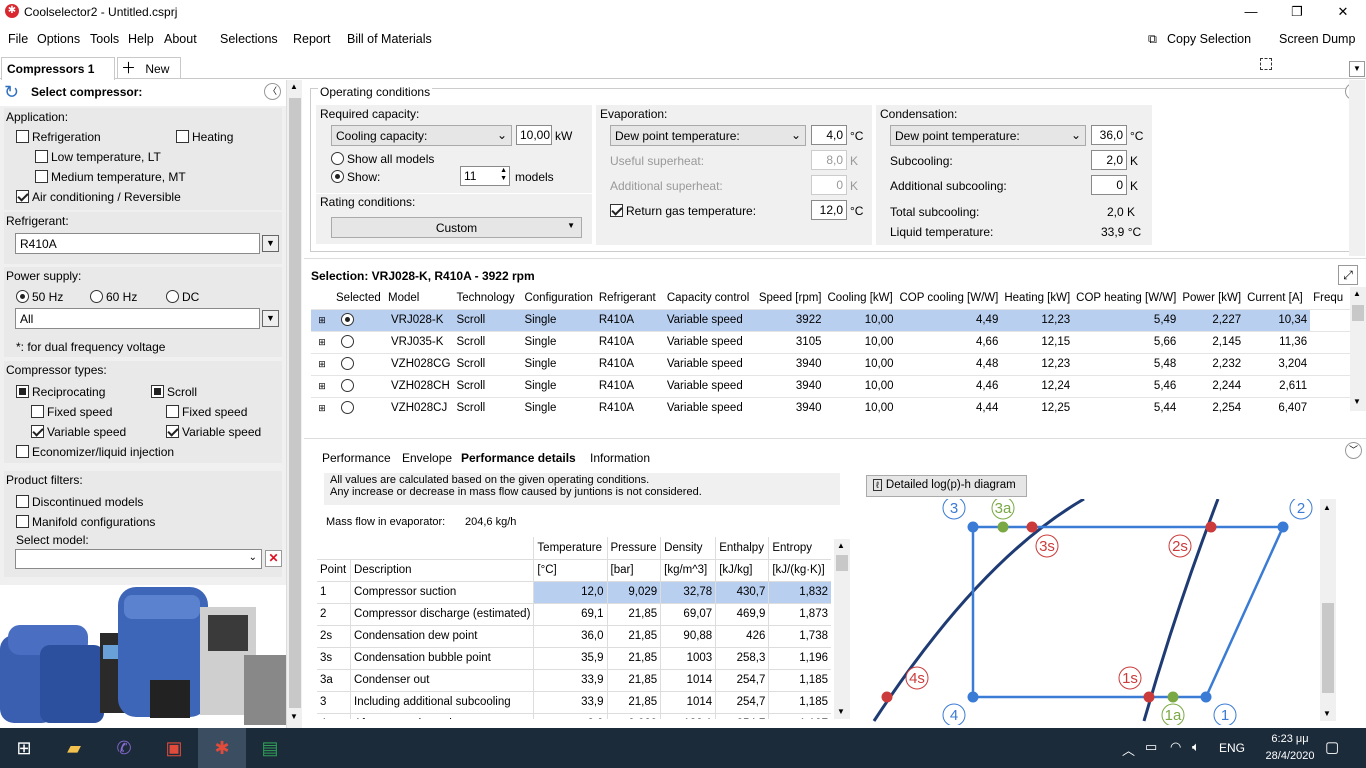 The width and height of the screenshot is (1366, 768). I want to click on column-header: Refrigerant, so click(630, 298).